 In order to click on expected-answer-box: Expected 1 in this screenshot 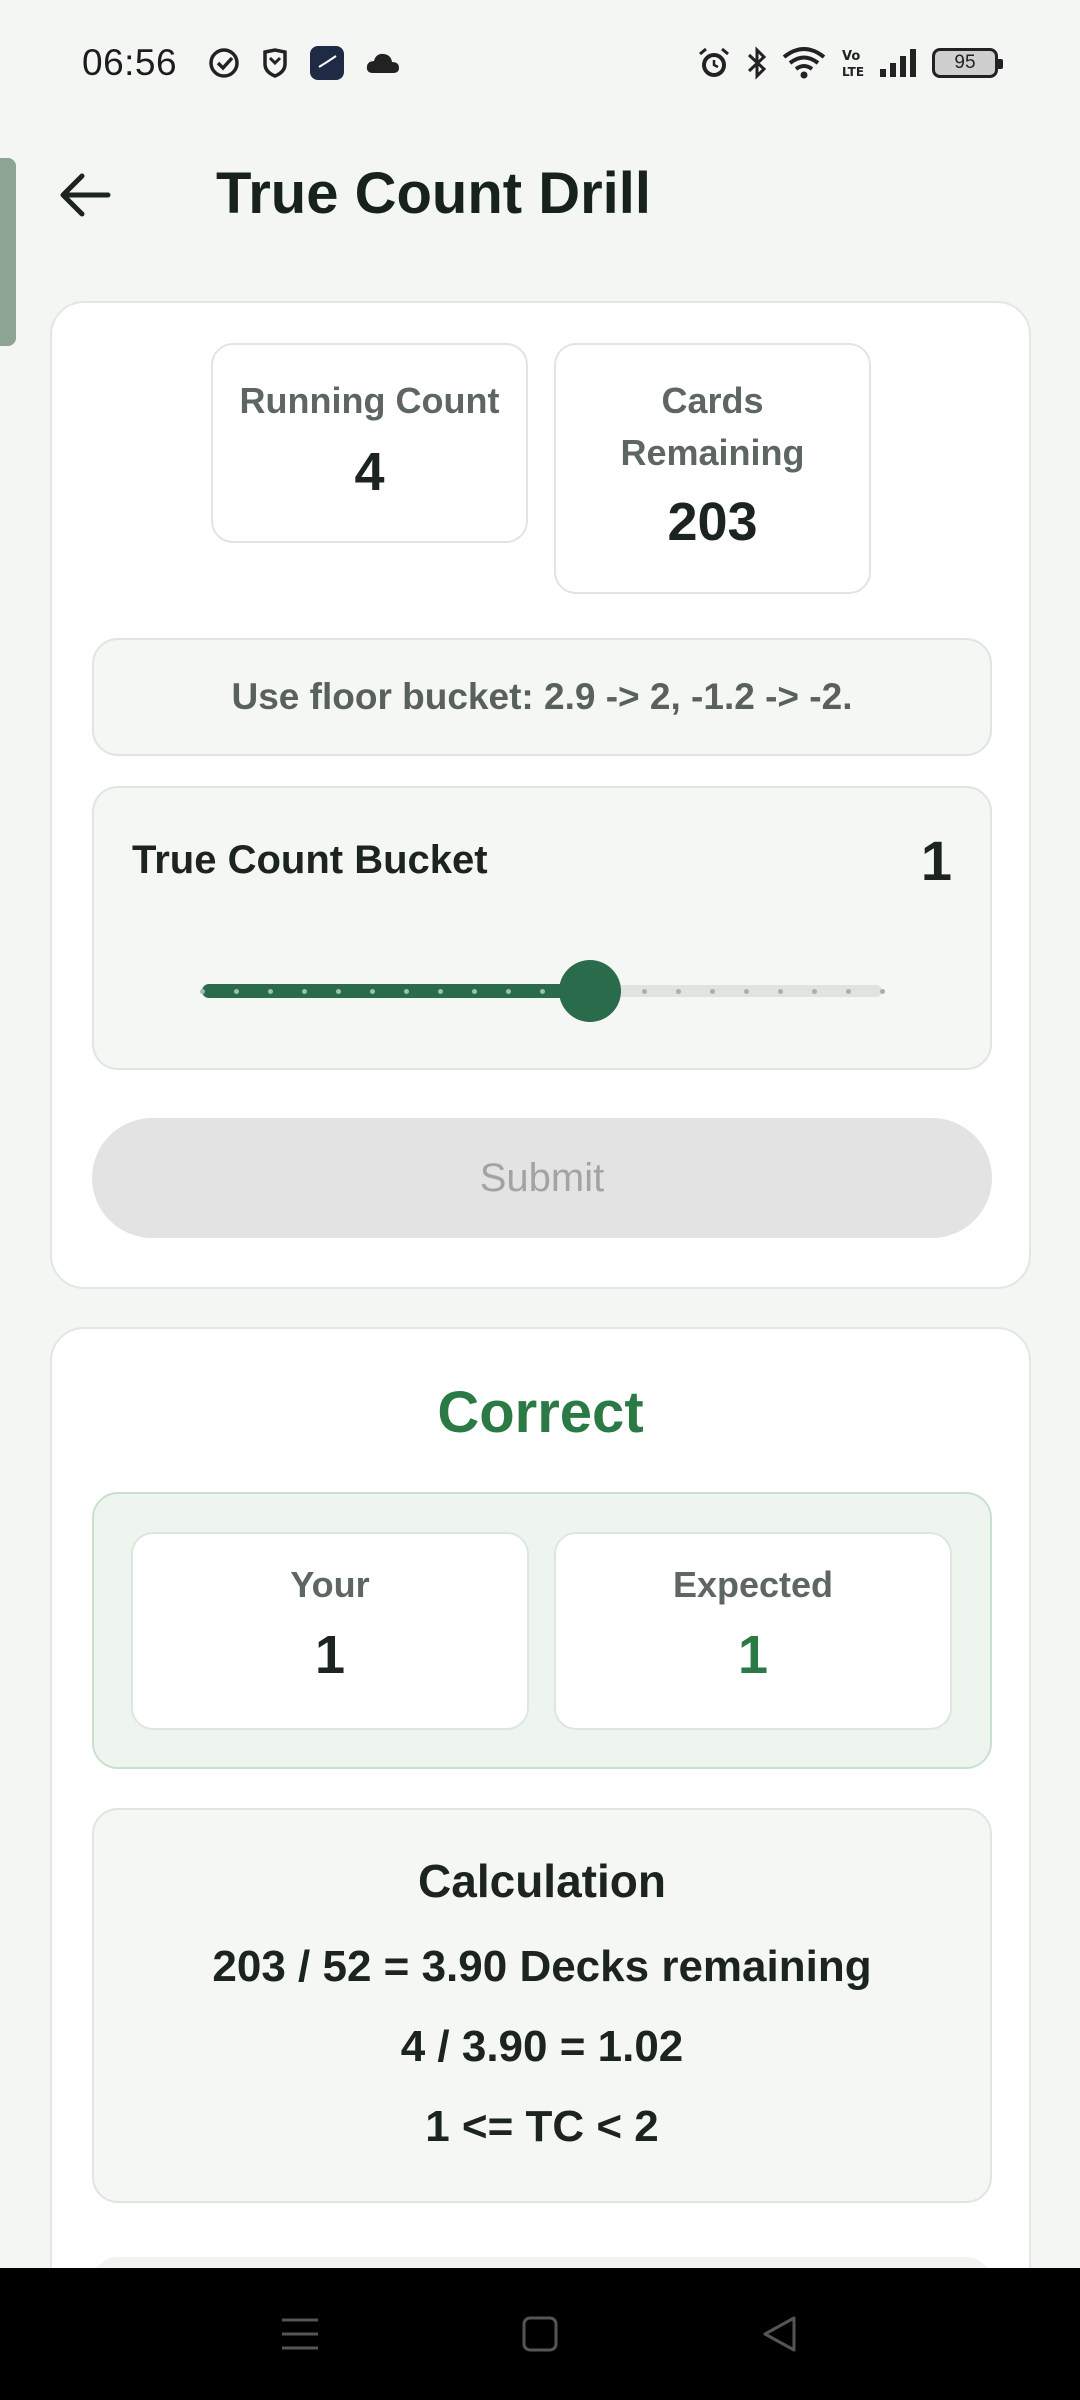, I will do `click(753, 1631)`.